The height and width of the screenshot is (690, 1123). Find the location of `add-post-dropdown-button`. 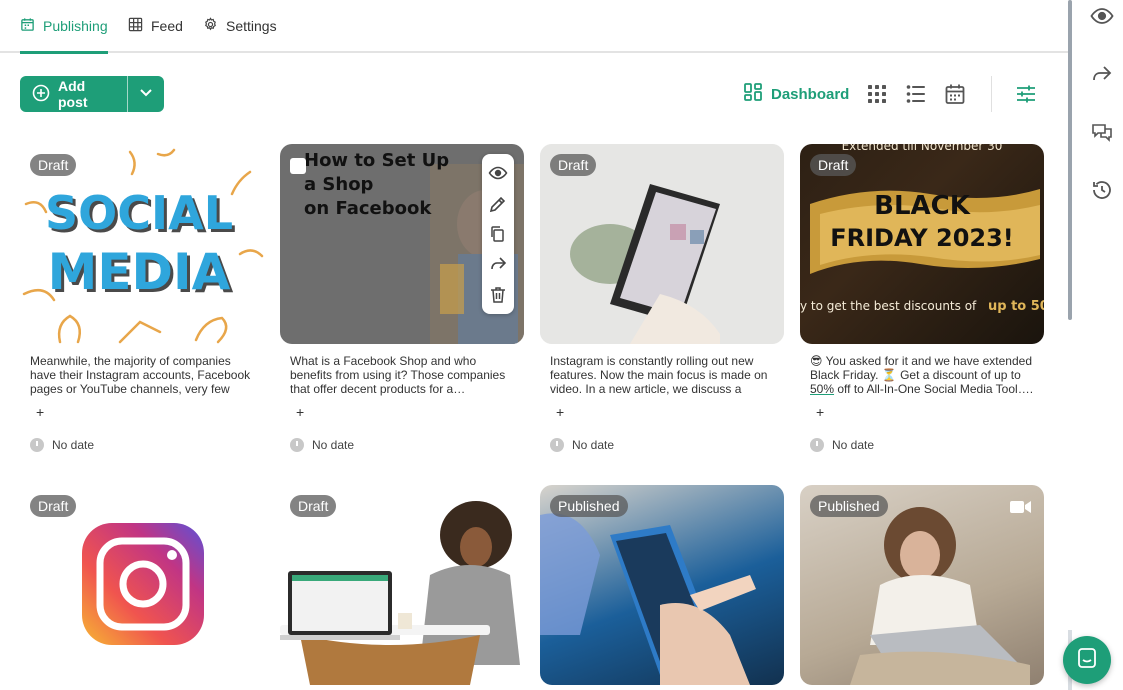

add-post-dropdown-button is located at coordinates (146, 94).